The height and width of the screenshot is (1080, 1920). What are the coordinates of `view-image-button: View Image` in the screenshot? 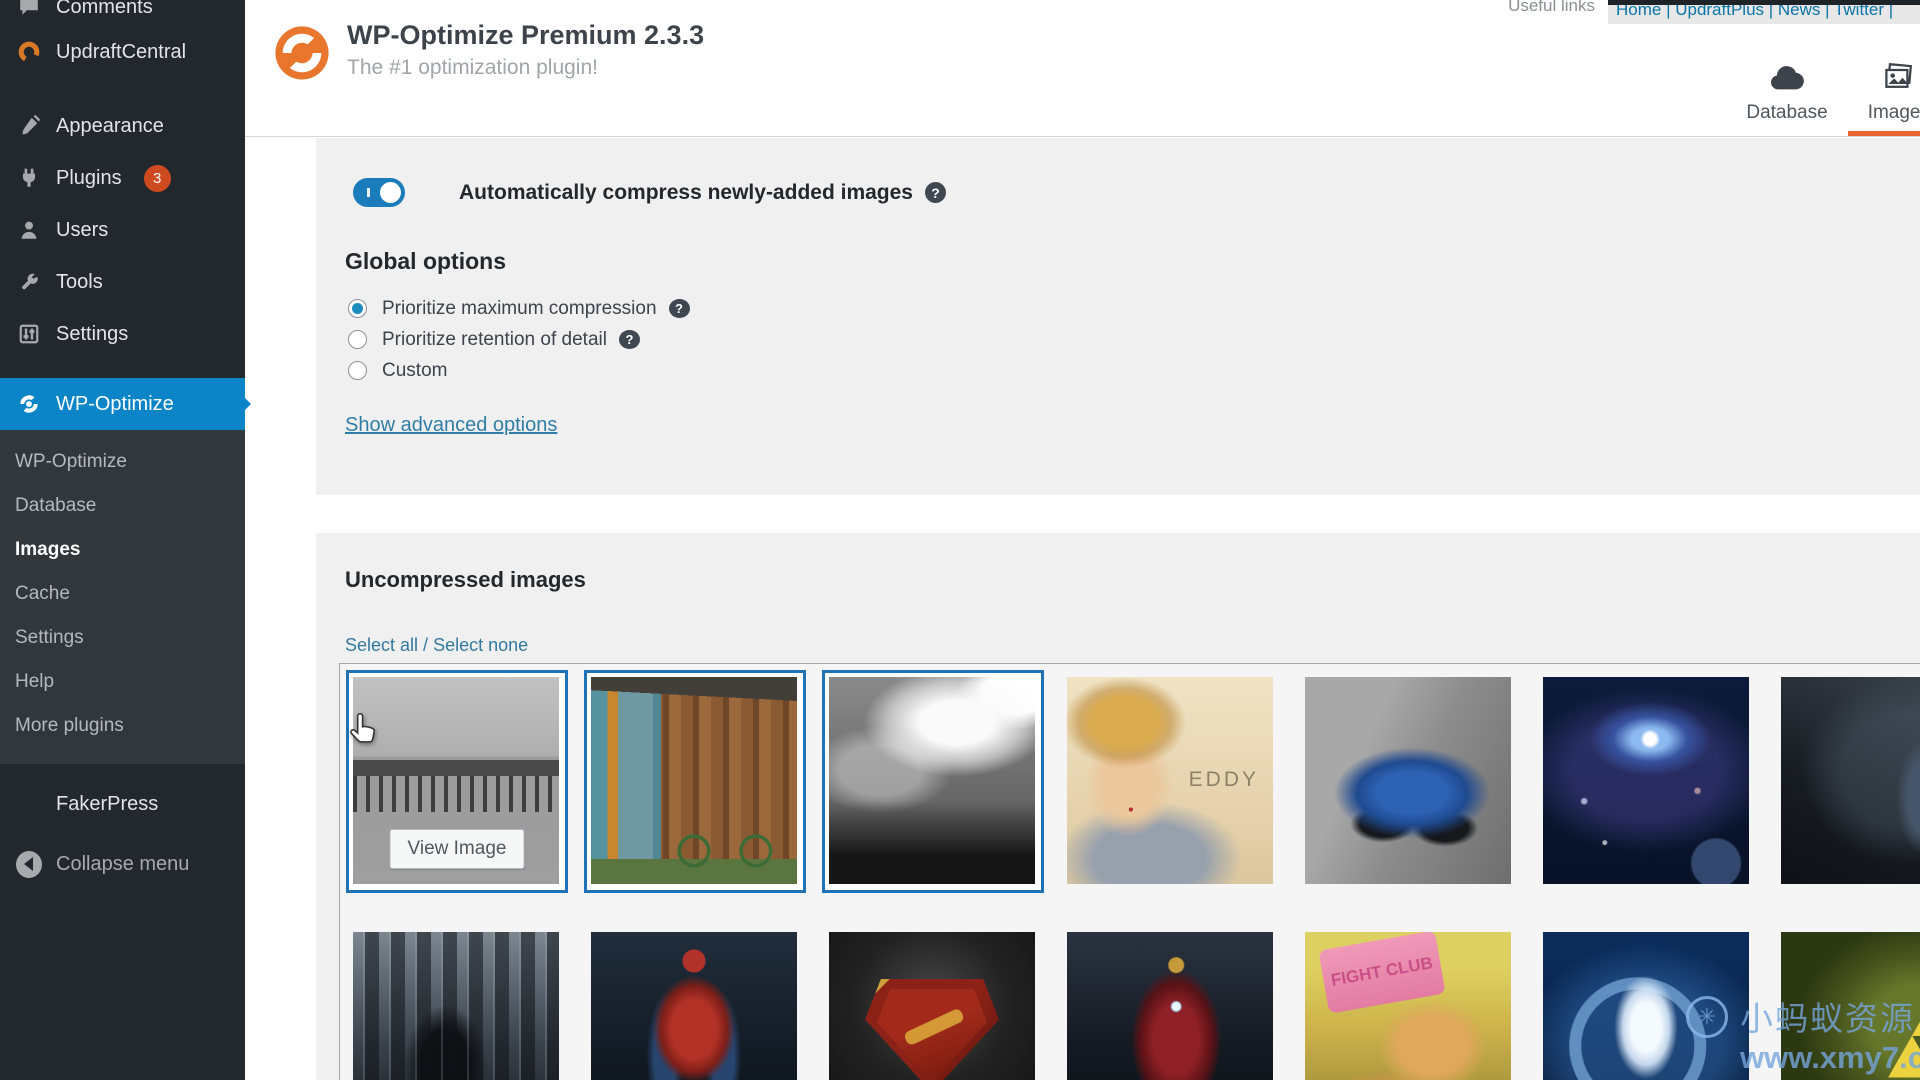 It's located at (457, 849).